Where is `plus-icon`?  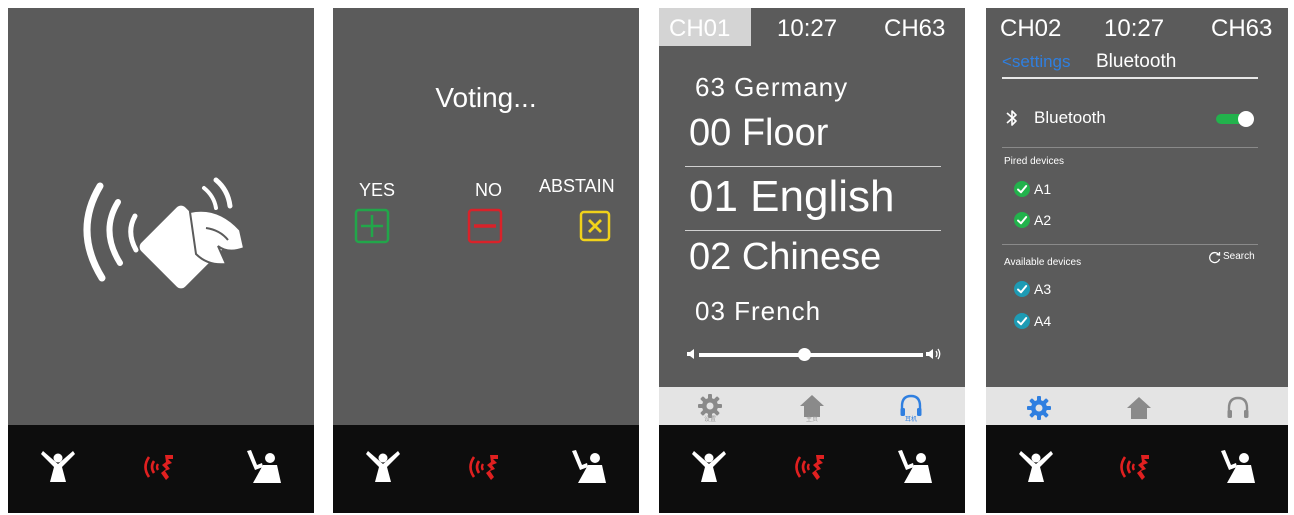 plus-icon is located at coordinates (372, 226).